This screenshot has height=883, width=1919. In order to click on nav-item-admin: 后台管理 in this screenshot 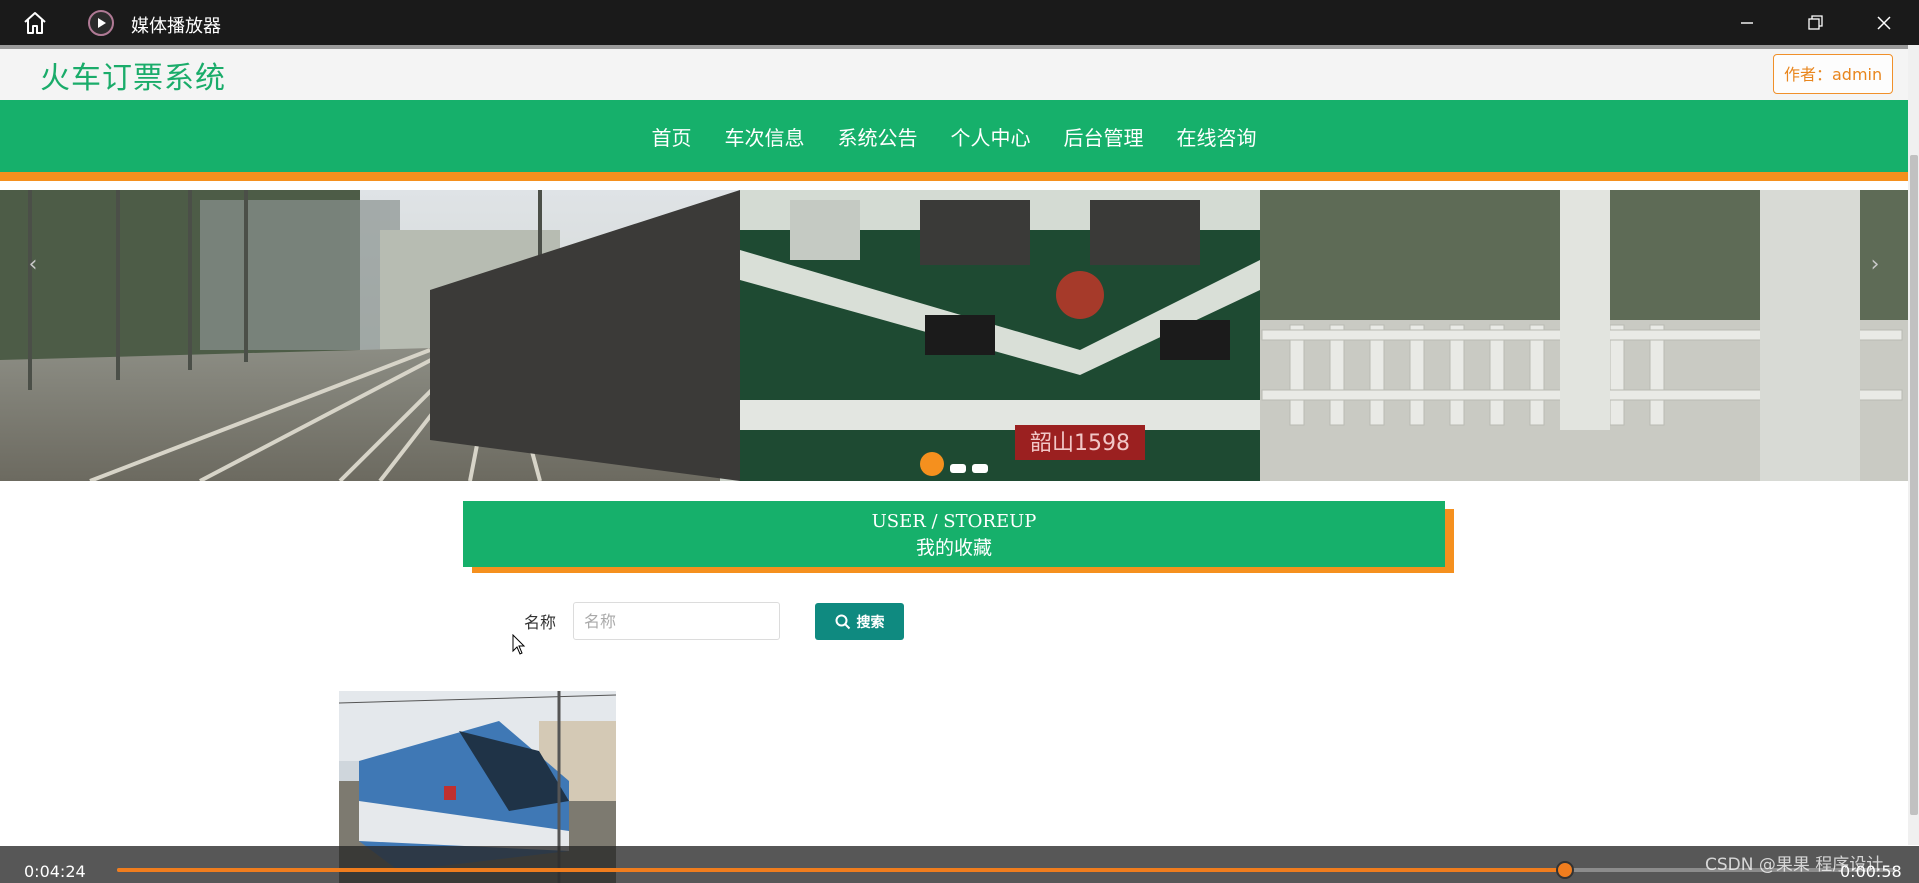, I will do `click(1104, 136)`.